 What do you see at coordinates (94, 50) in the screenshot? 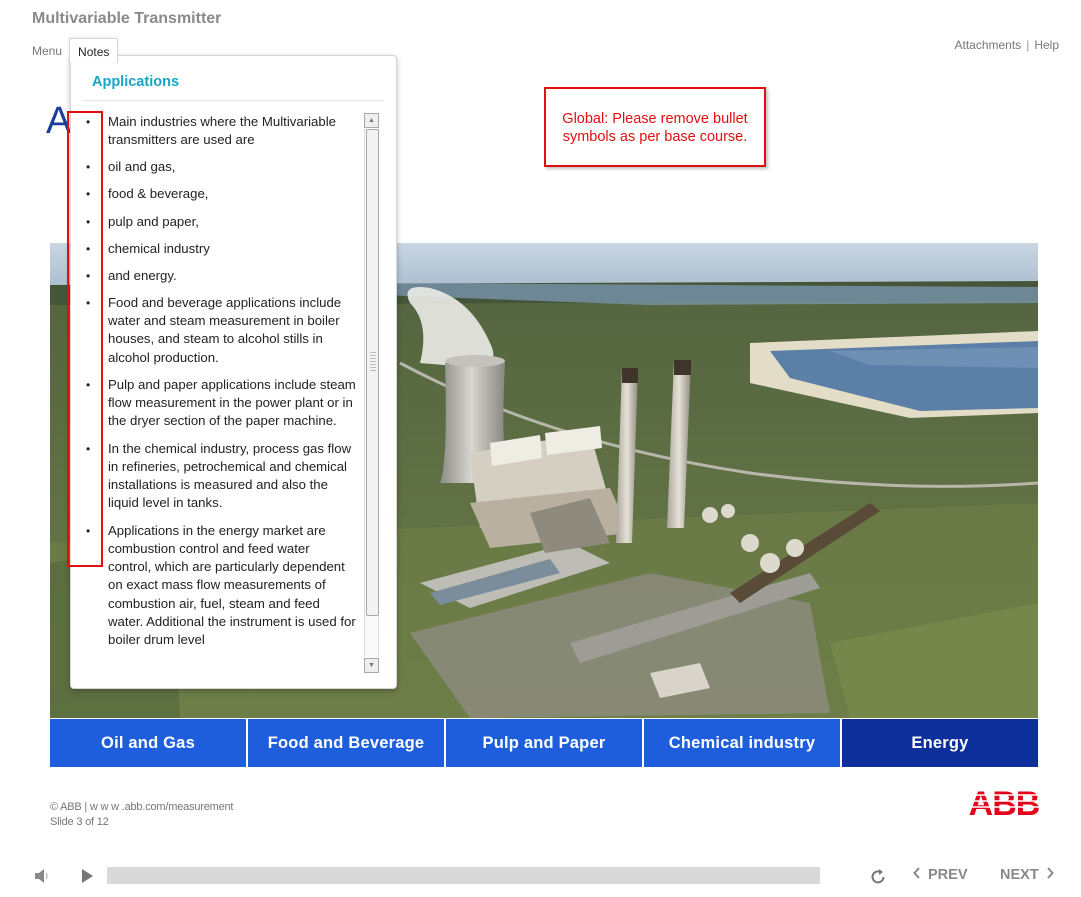
I see `notes-tab: Notes` at bounding box center [94, 50].